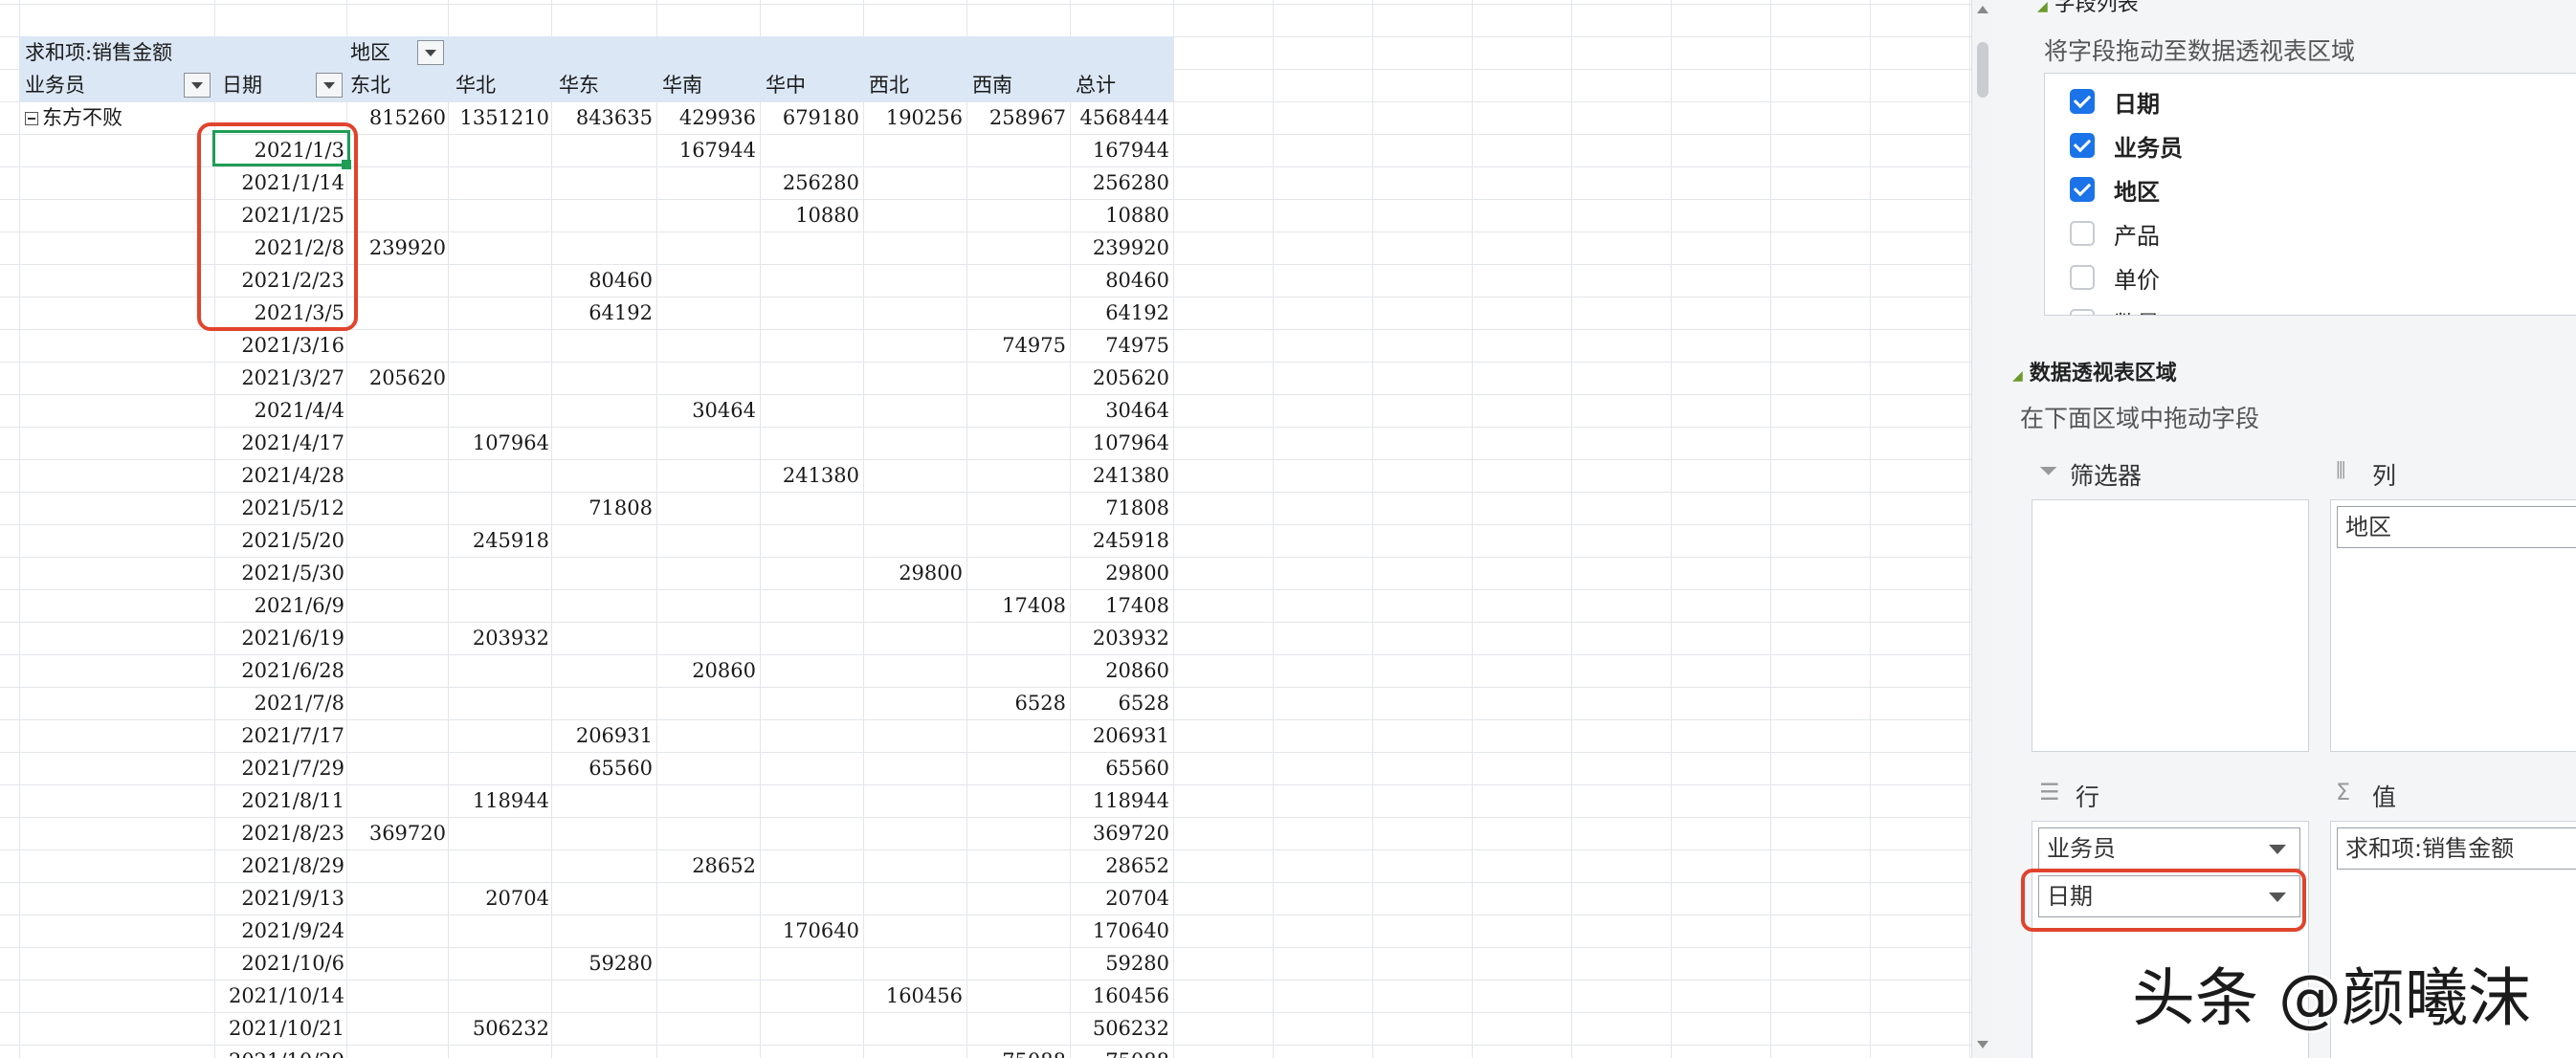 This screenshot has height=1058, width=2576. Describe the element at coordinates (684, 865) in the screenshot. I see `region-value-cell: 28652` at that location.